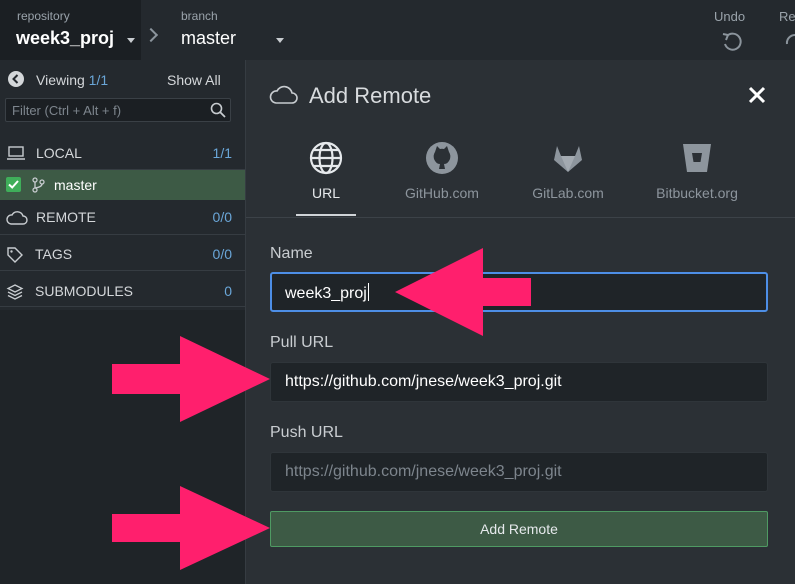 This screenshot has width=795, height=584. Describe the element at coordinates (38, 185) in the screenshot. I see `branch-icon` at that location.